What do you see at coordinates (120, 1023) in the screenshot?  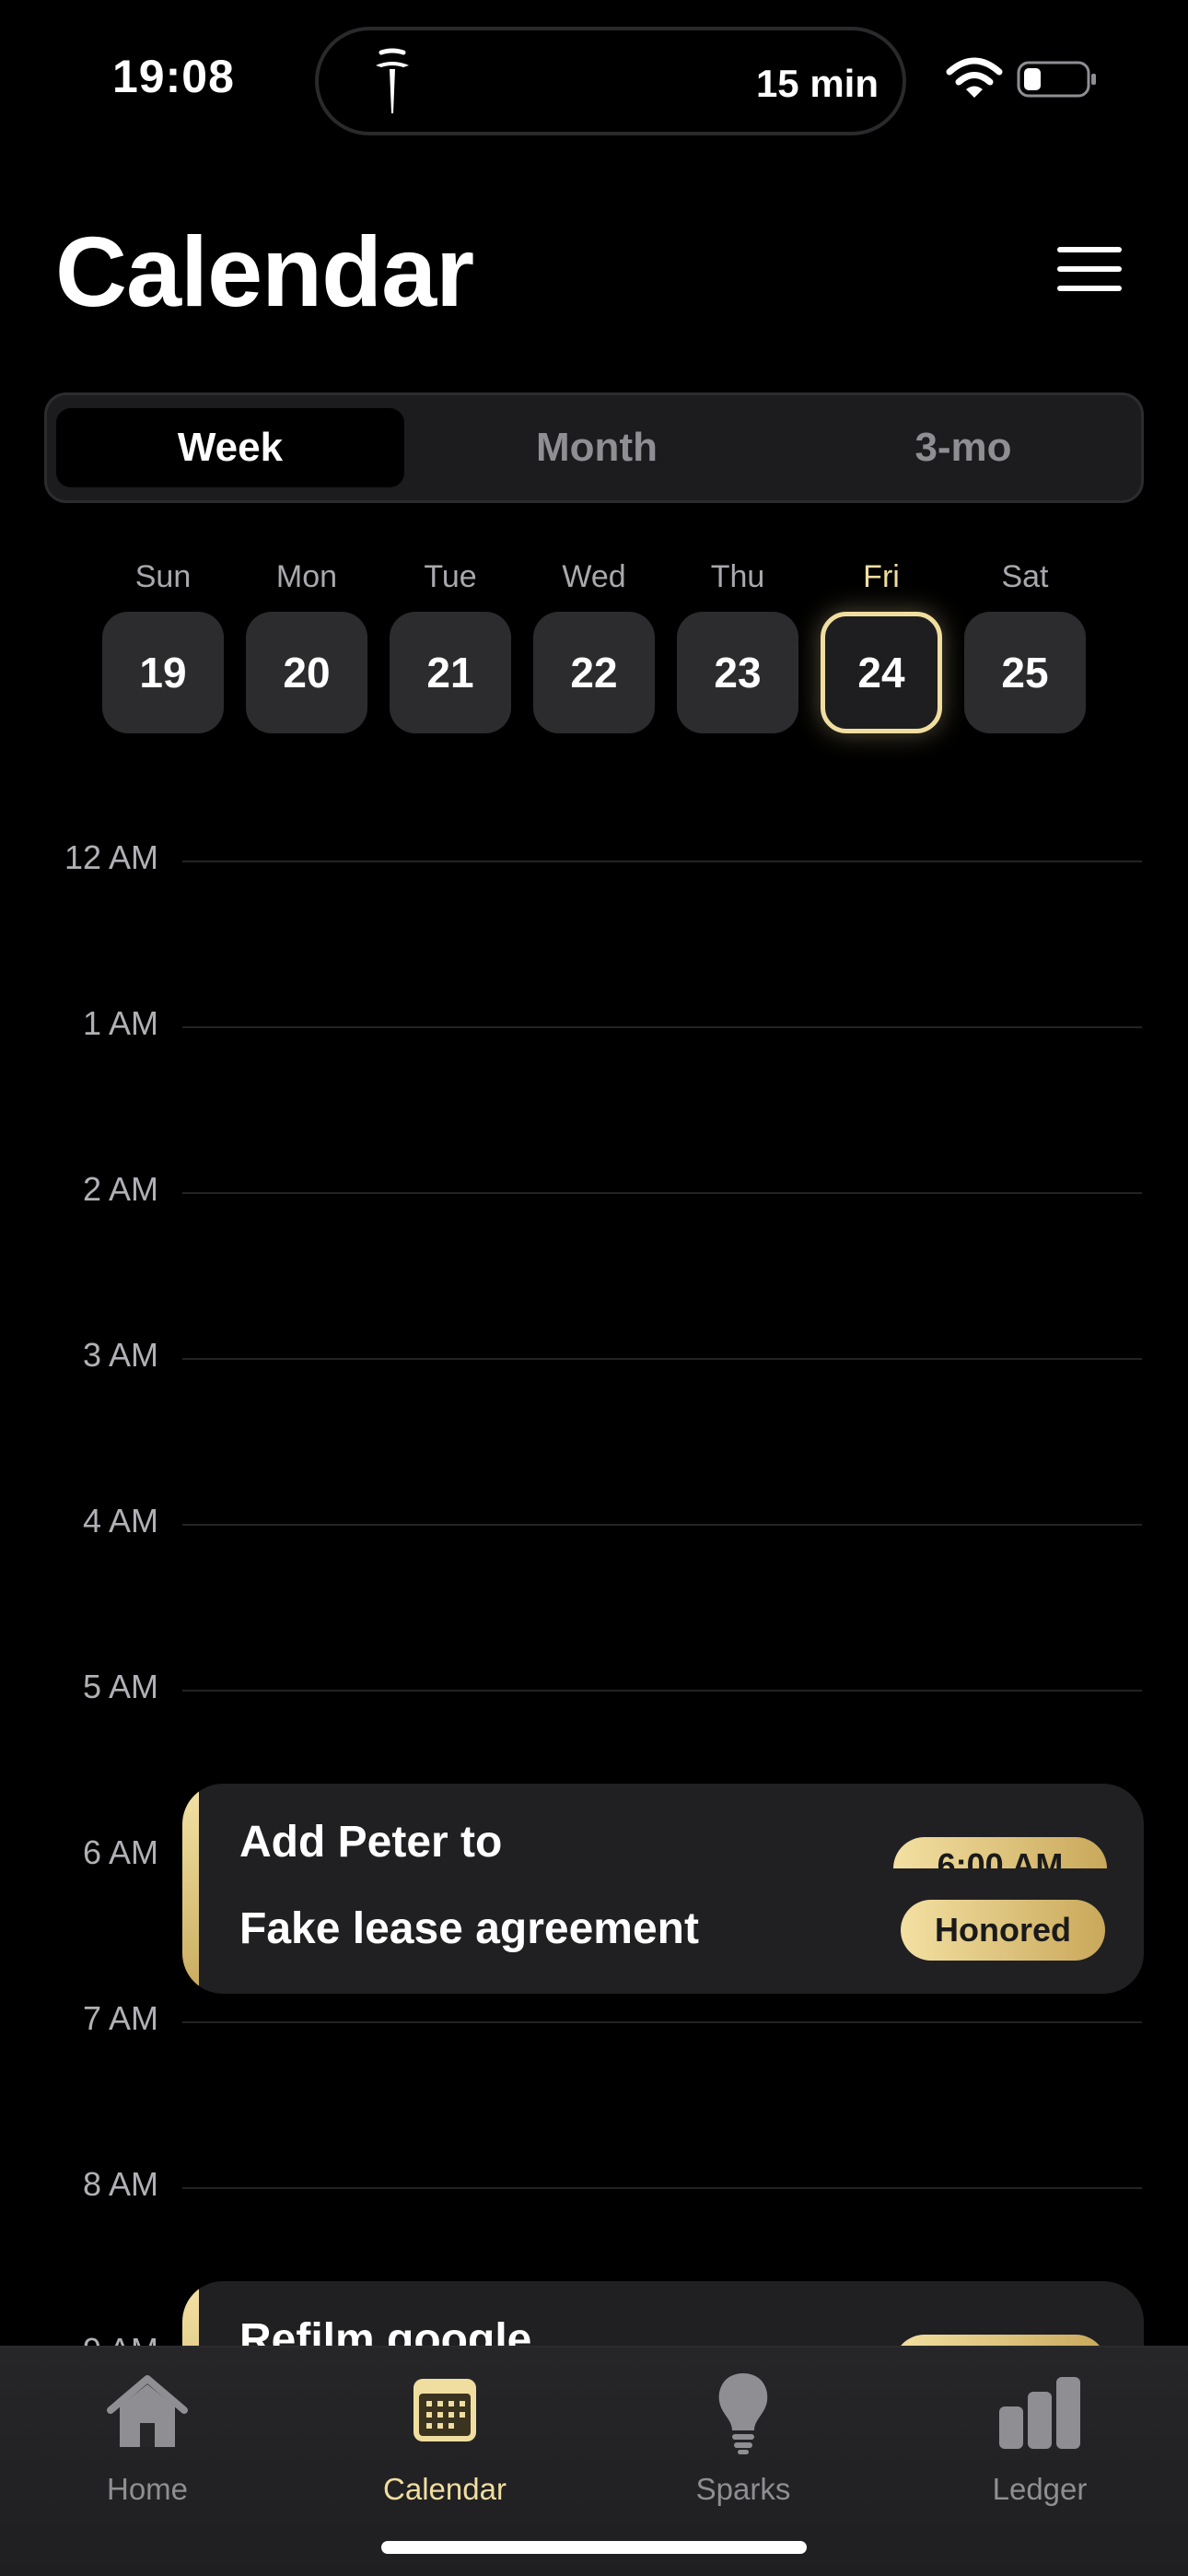 I see `hour-label: 1 AM` at bounding box center [120, 1023].